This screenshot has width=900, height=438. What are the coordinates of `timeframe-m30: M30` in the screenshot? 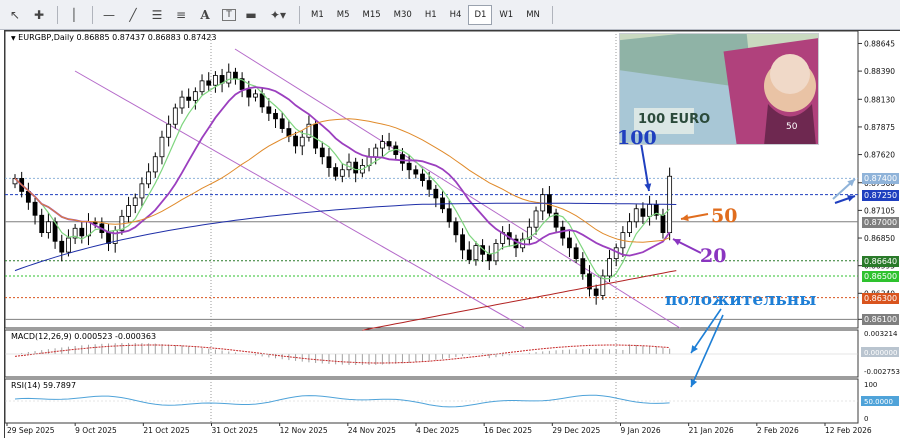 It's located at (403, 15).